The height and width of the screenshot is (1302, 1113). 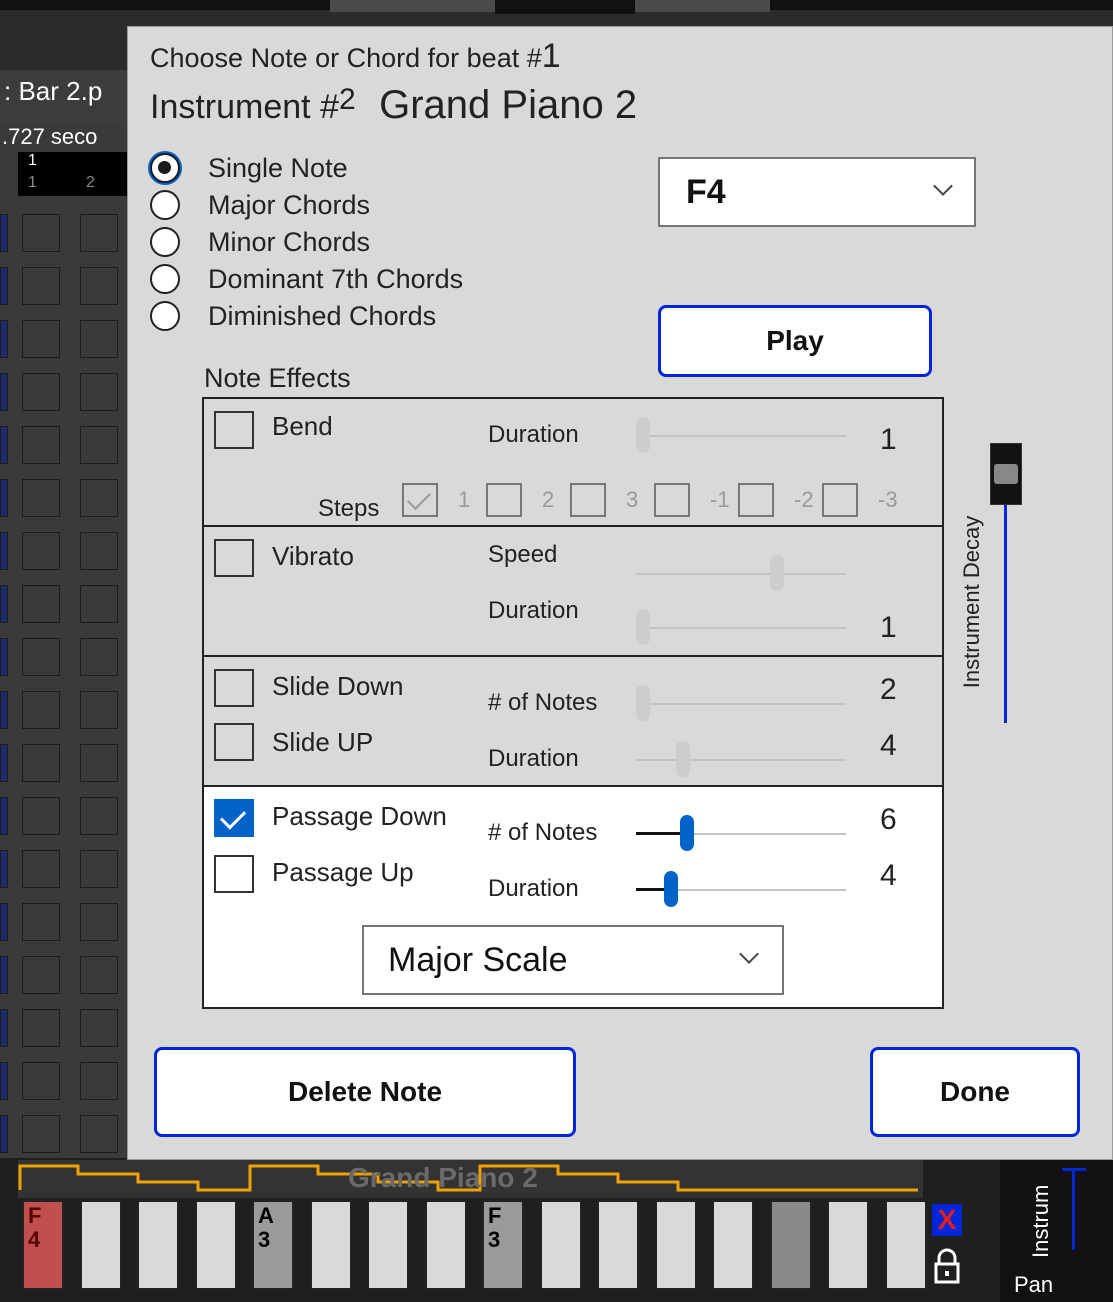 I want to click on slide-duration-track, so click(x=741, y=760).